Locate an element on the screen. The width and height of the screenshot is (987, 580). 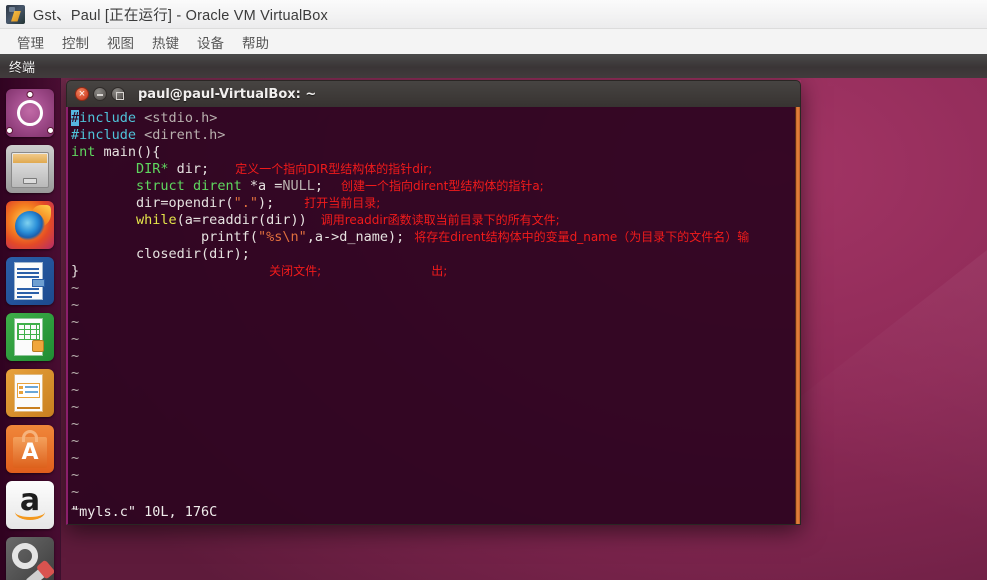
menu-item-devices: 设备 is located at coordinates (210, 42).